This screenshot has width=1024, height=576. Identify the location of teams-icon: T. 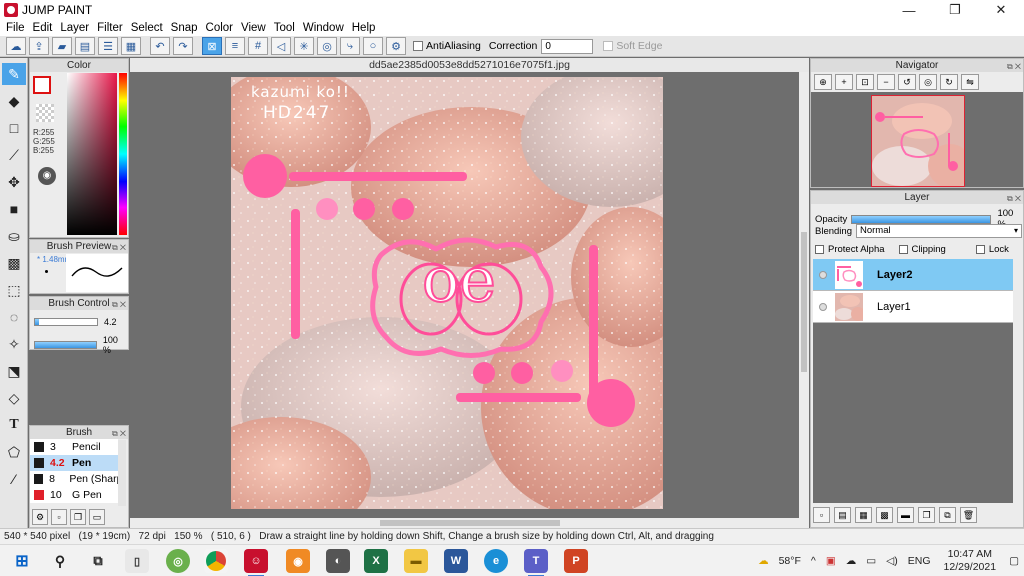
(536, 562).